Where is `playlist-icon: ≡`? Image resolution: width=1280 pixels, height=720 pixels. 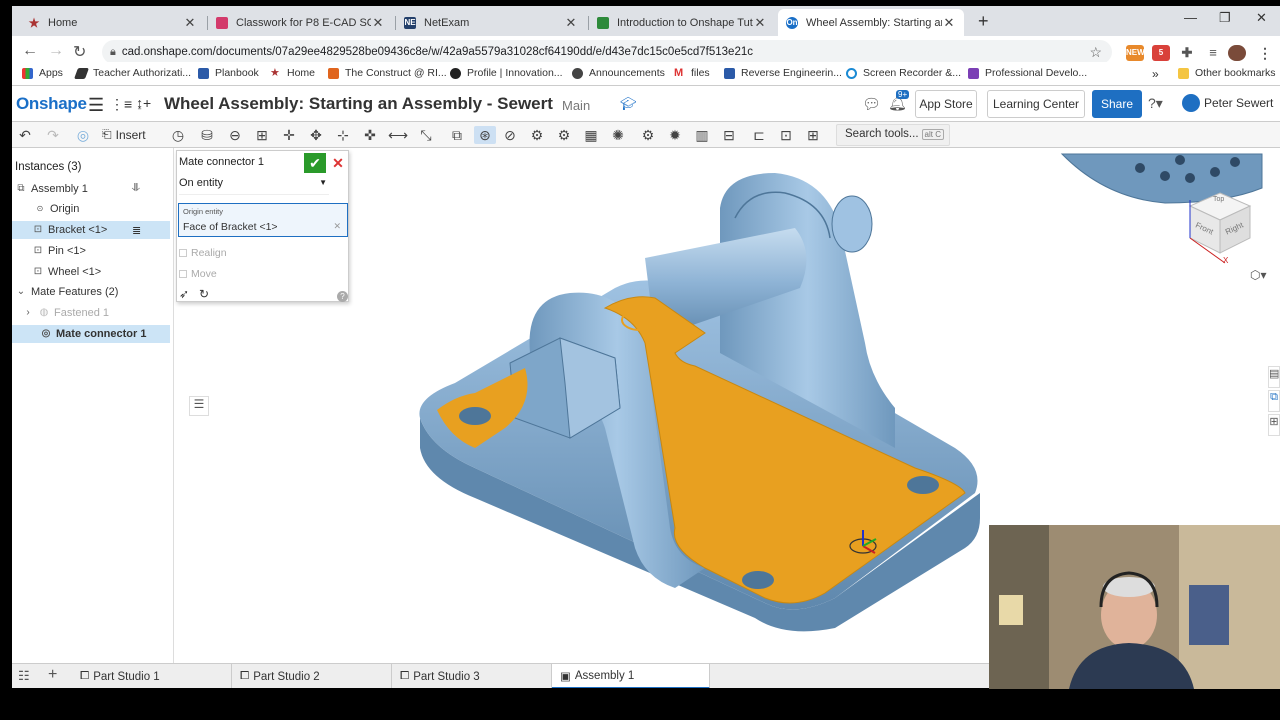 playlist-icon: ≡ is located at coordinates (1213, 53).